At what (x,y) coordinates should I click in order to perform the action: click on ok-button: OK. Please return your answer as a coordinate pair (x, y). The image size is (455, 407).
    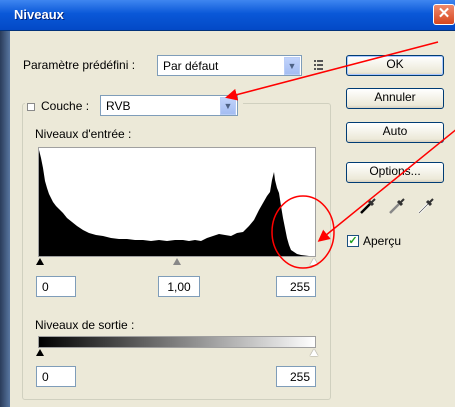
    Looking at the image, I should click on (395, 65).